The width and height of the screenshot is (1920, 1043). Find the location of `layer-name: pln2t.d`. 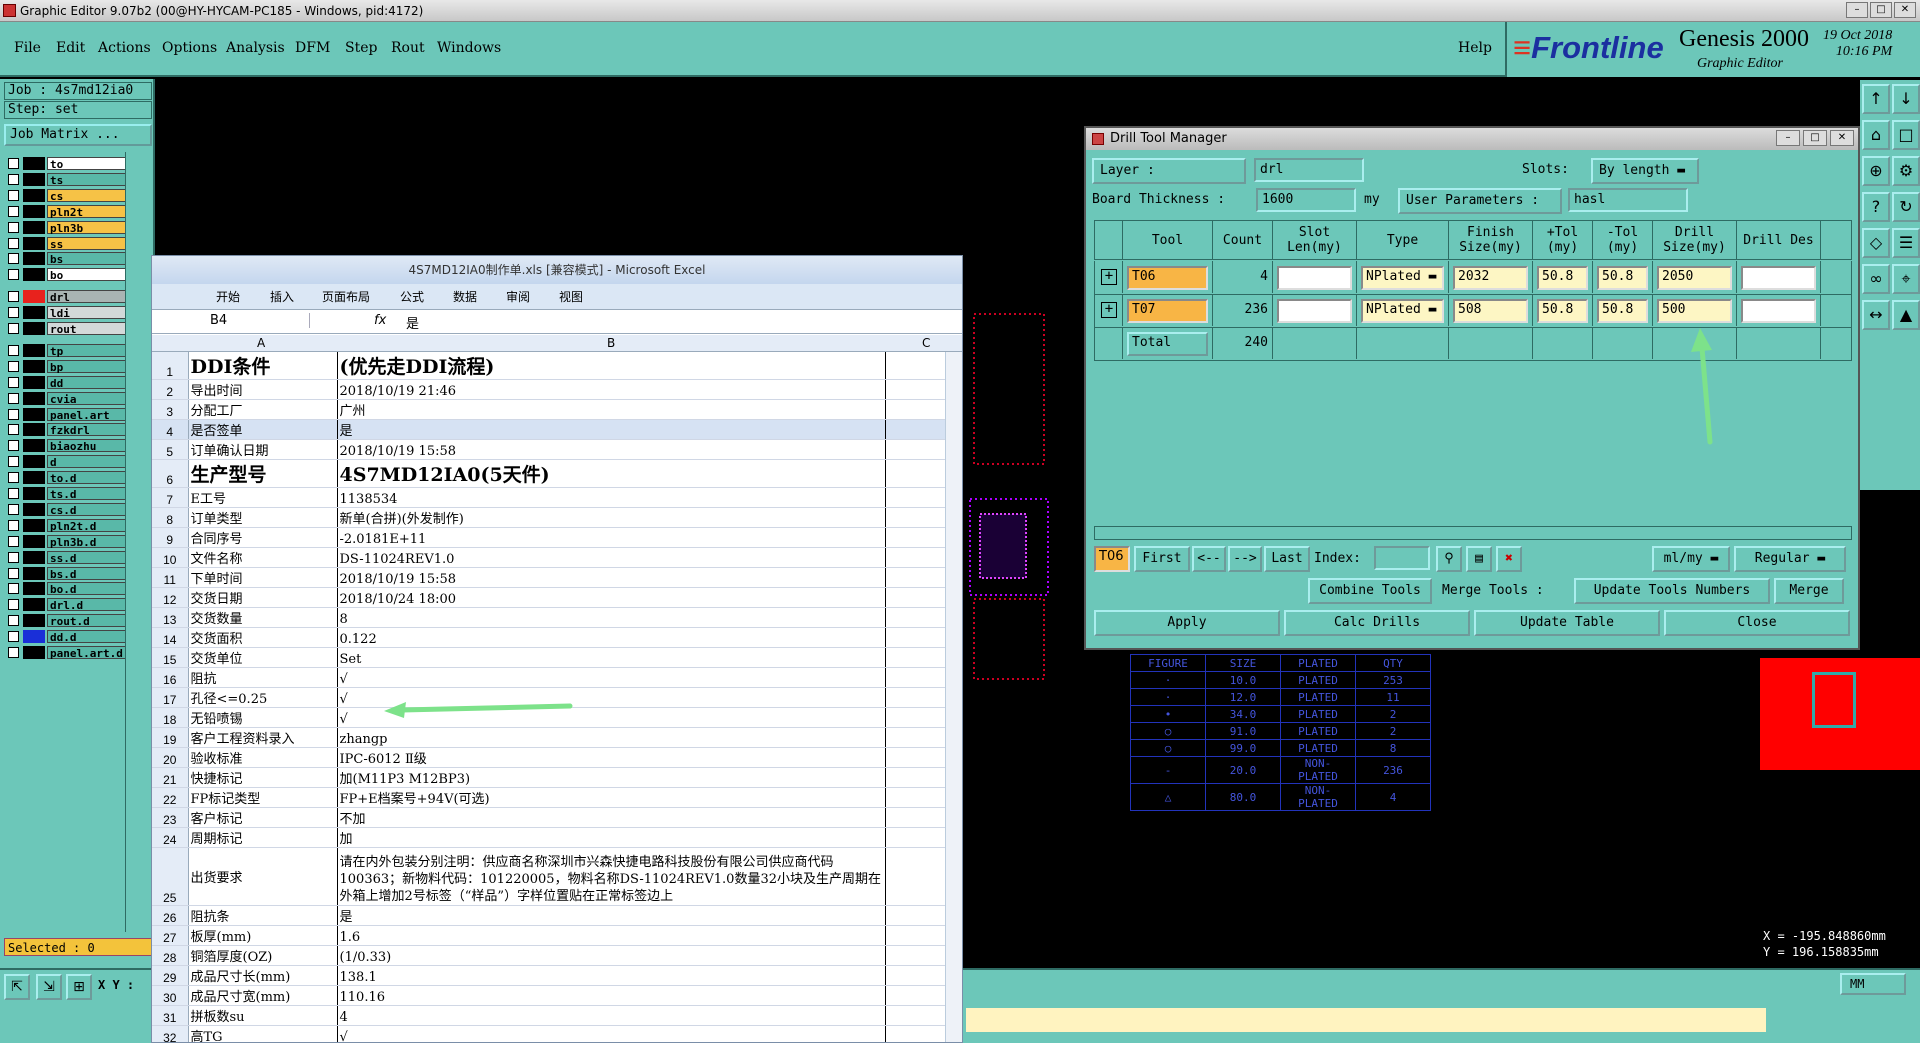

layer-name: pln2t.d is located at coordinates (87, 525).